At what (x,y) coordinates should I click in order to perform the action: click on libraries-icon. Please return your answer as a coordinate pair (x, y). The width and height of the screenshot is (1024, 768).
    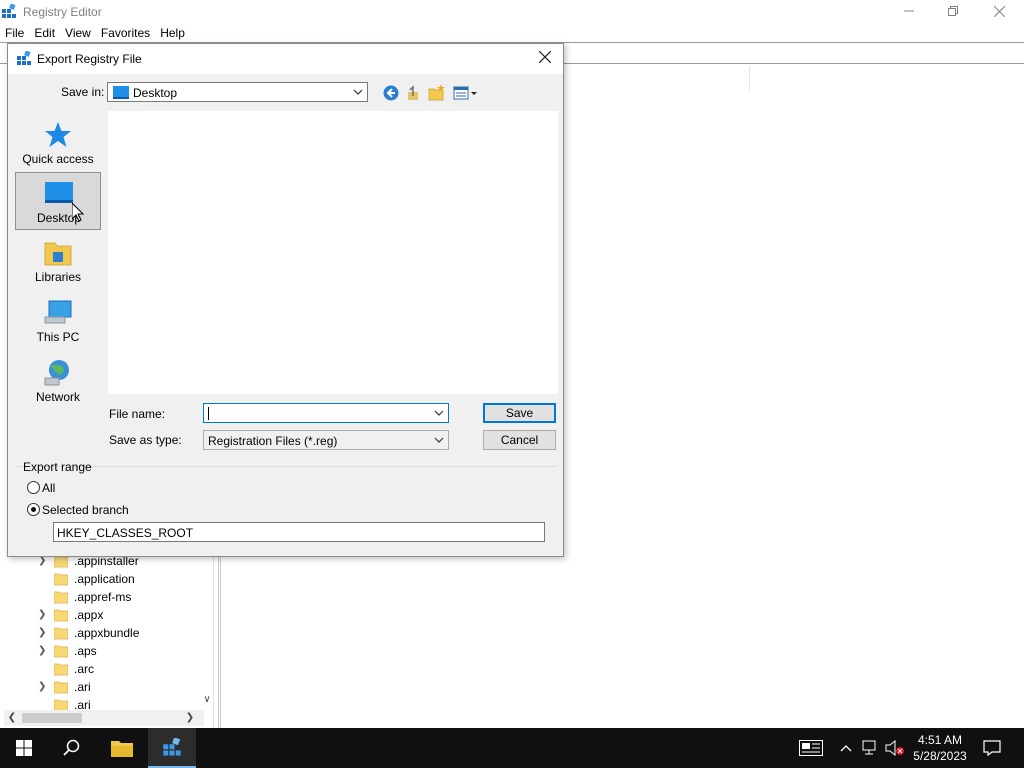
    Looking at the image, I should click on (58, 254).